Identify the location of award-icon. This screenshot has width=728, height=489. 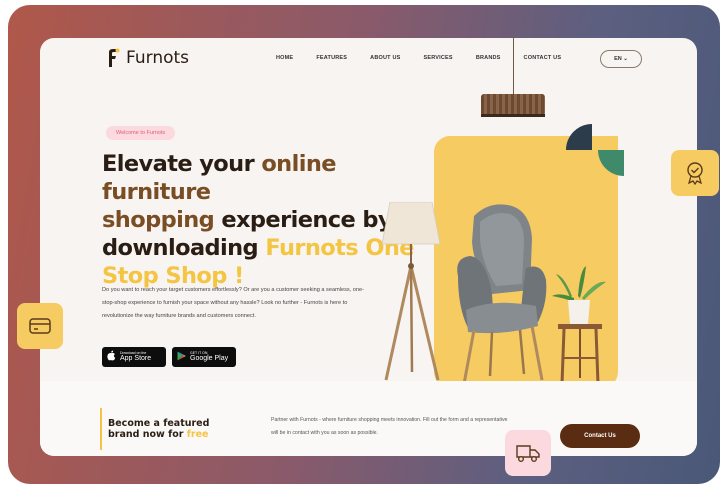
(695, 173).